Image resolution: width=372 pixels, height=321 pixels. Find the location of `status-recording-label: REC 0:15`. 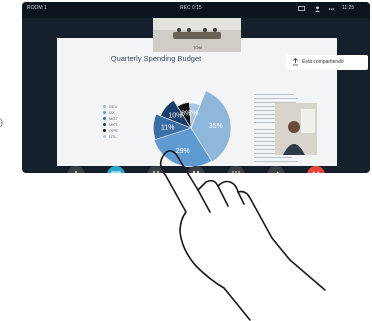

status-recording-label: REC 0:15 is located at coordinates (191, 8).